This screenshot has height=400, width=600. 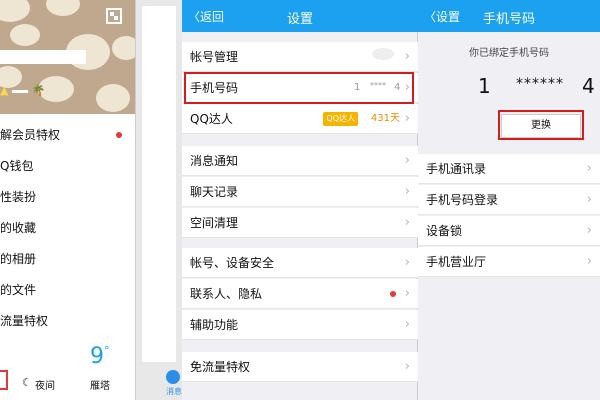 What do you see at coordinates (300, 57) in the screenshot?
I see `settings-item-account: 帐号管理 ›` at bounding box center [300, 57].